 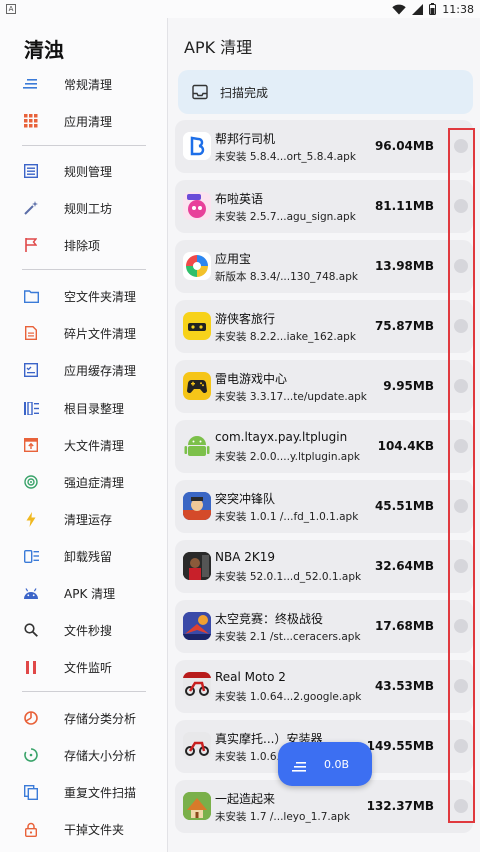 What do you see at coordinates (197, 626) in the screenshot?
I see `space-race-app-icon` at bounding box center [197, 626].